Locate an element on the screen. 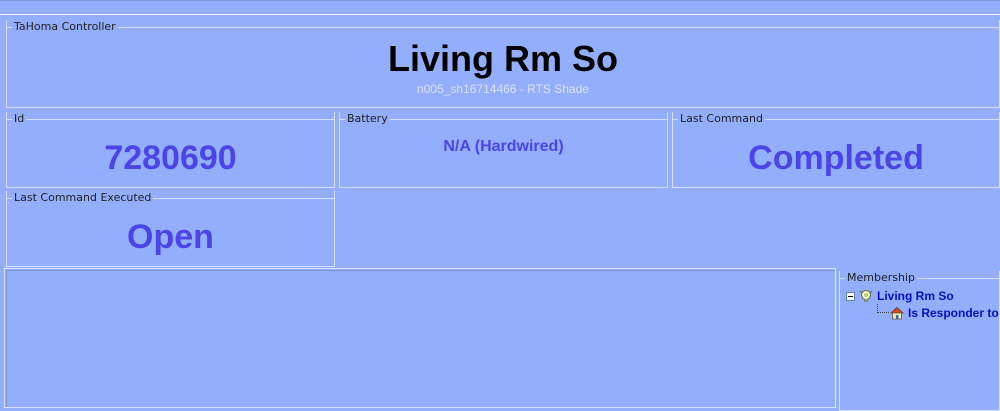  battery-group: Battery N/A (Hardwired) is located at coordinates (503, 150).